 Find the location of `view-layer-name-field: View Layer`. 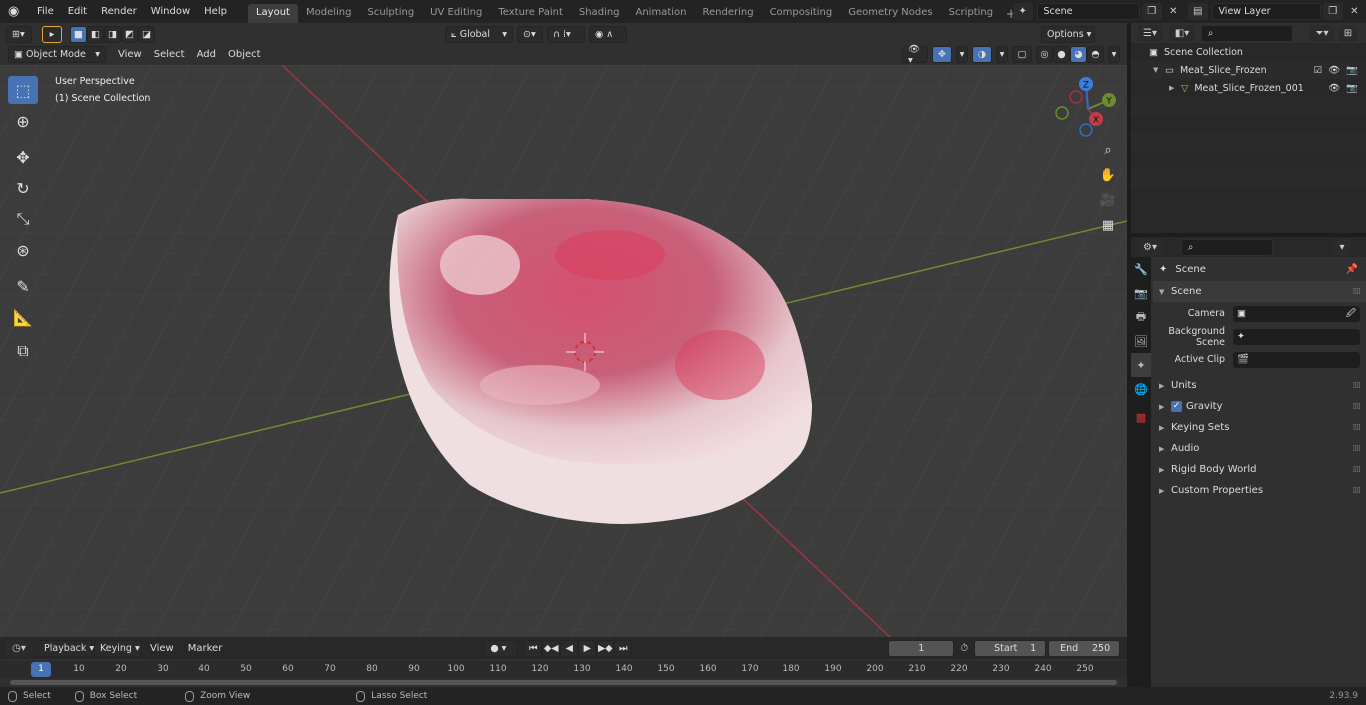

view-layer-name-field: View Layer is located at coordinates (1266, 11).